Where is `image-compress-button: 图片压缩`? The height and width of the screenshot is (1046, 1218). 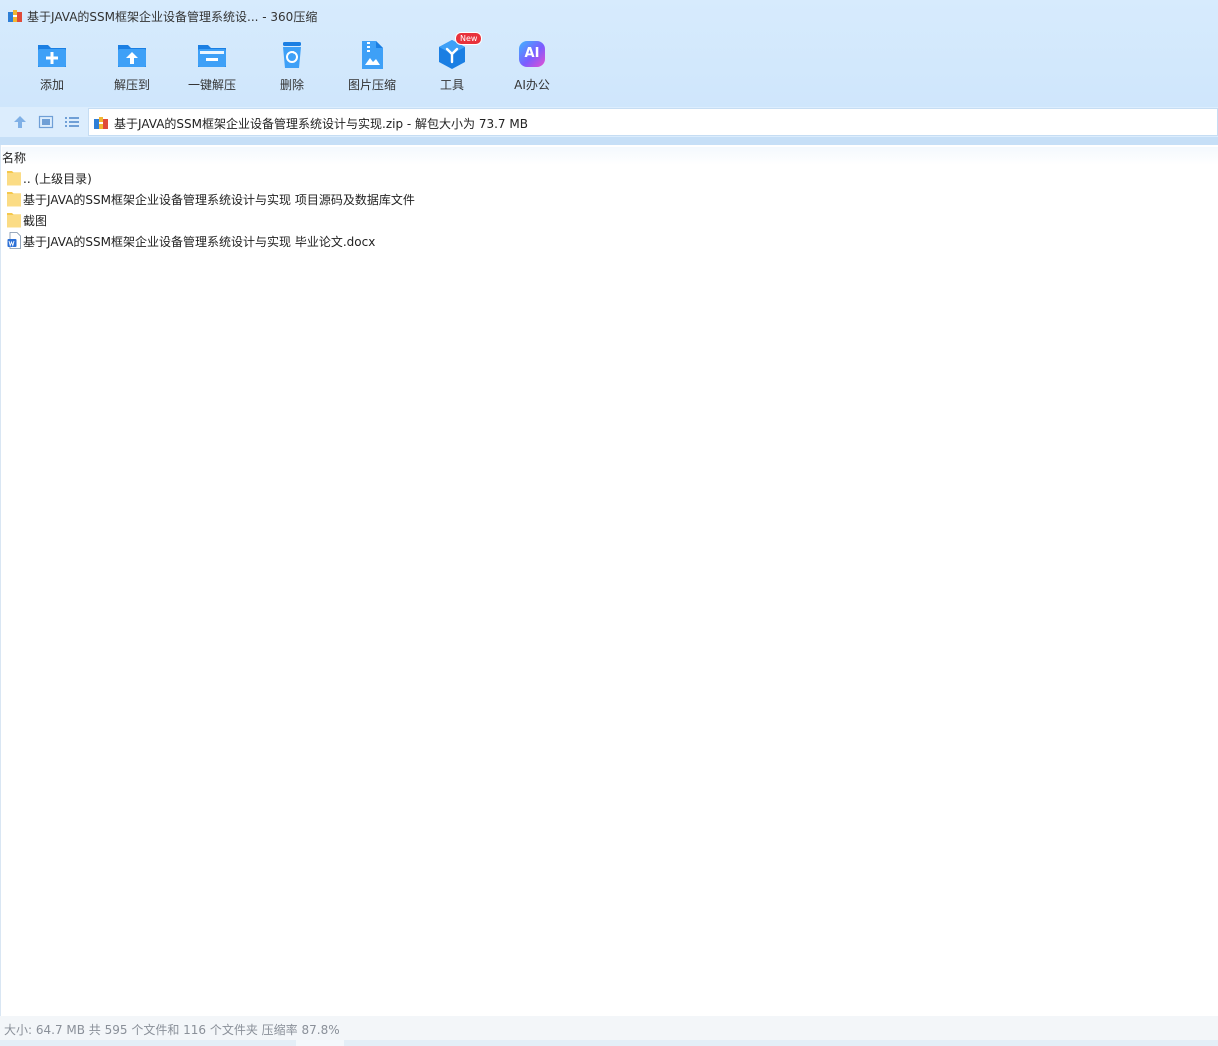
image-compress-button: 图片压缩 is located at coordinates (372, 68).